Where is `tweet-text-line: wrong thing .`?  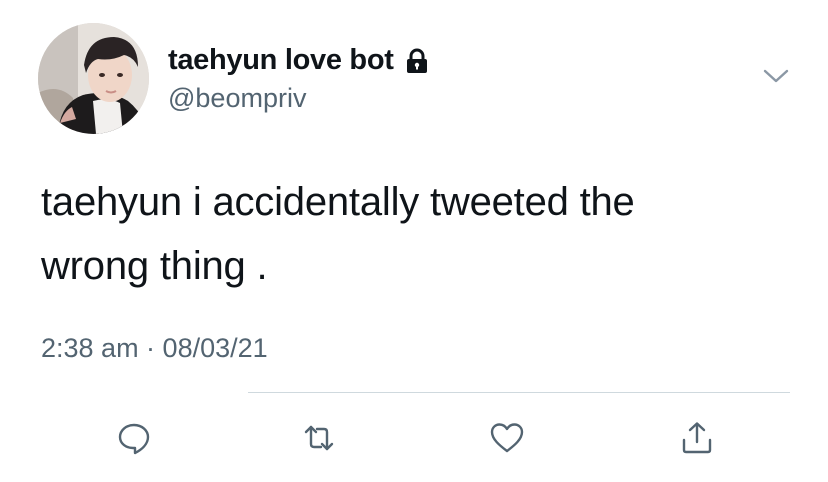
tweet-text-line: wrong thing . is located at coordinates (154, 266).